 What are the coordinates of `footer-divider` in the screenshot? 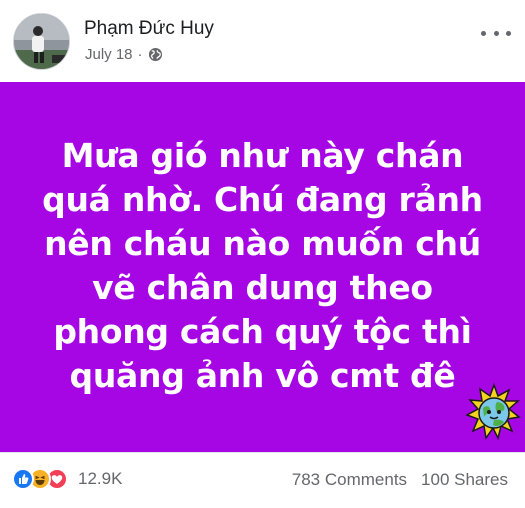 It's located at (262, 452).